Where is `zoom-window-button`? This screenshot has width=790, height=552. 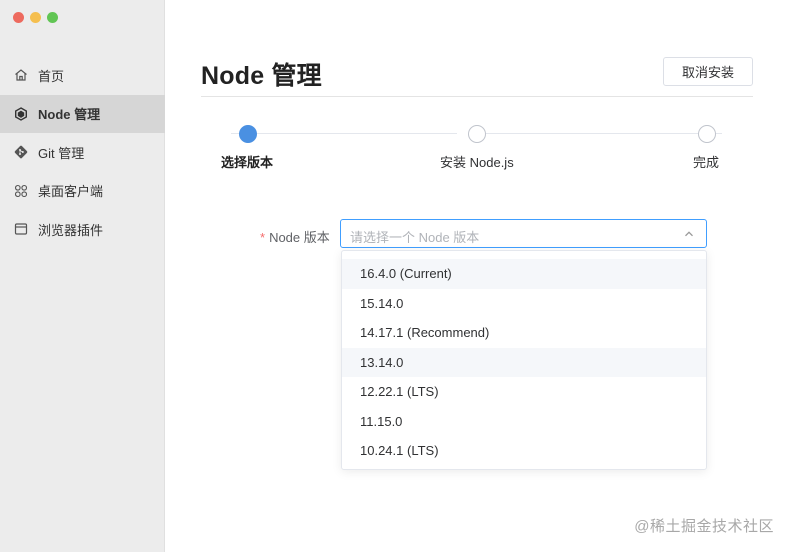 zoom-window-button is located at coordinates (52, 17).